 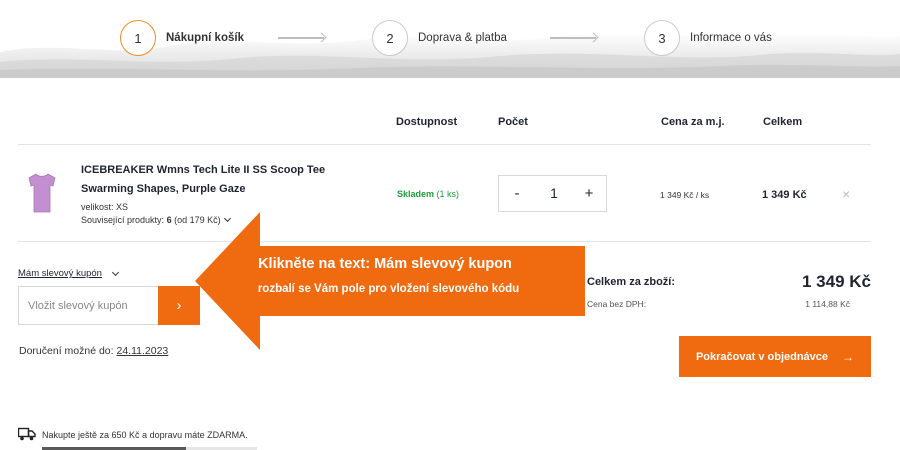 I want to click on unit-price: 1 349 Kč / ks, so click(x=685, y=195).